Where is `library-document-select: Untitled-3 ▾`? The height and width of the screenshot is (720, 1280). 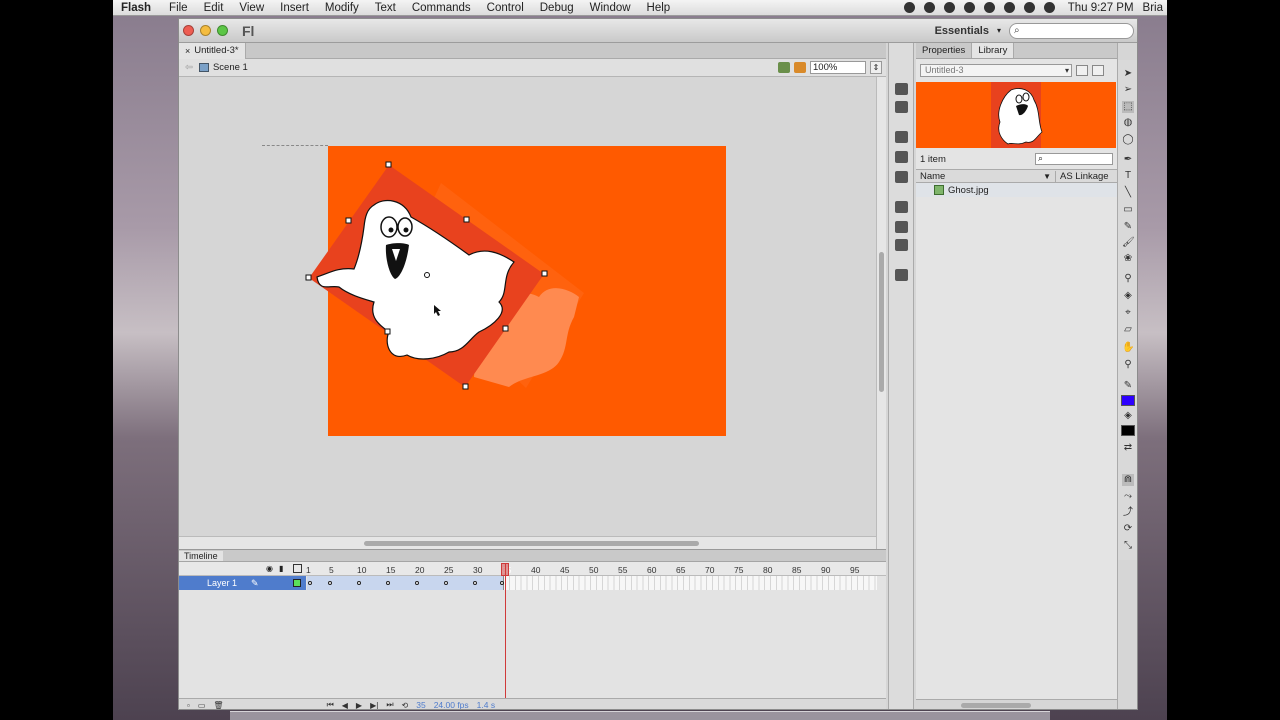 library-document-select: Untitled-3 ▾ is located at coordinates (996, 70).